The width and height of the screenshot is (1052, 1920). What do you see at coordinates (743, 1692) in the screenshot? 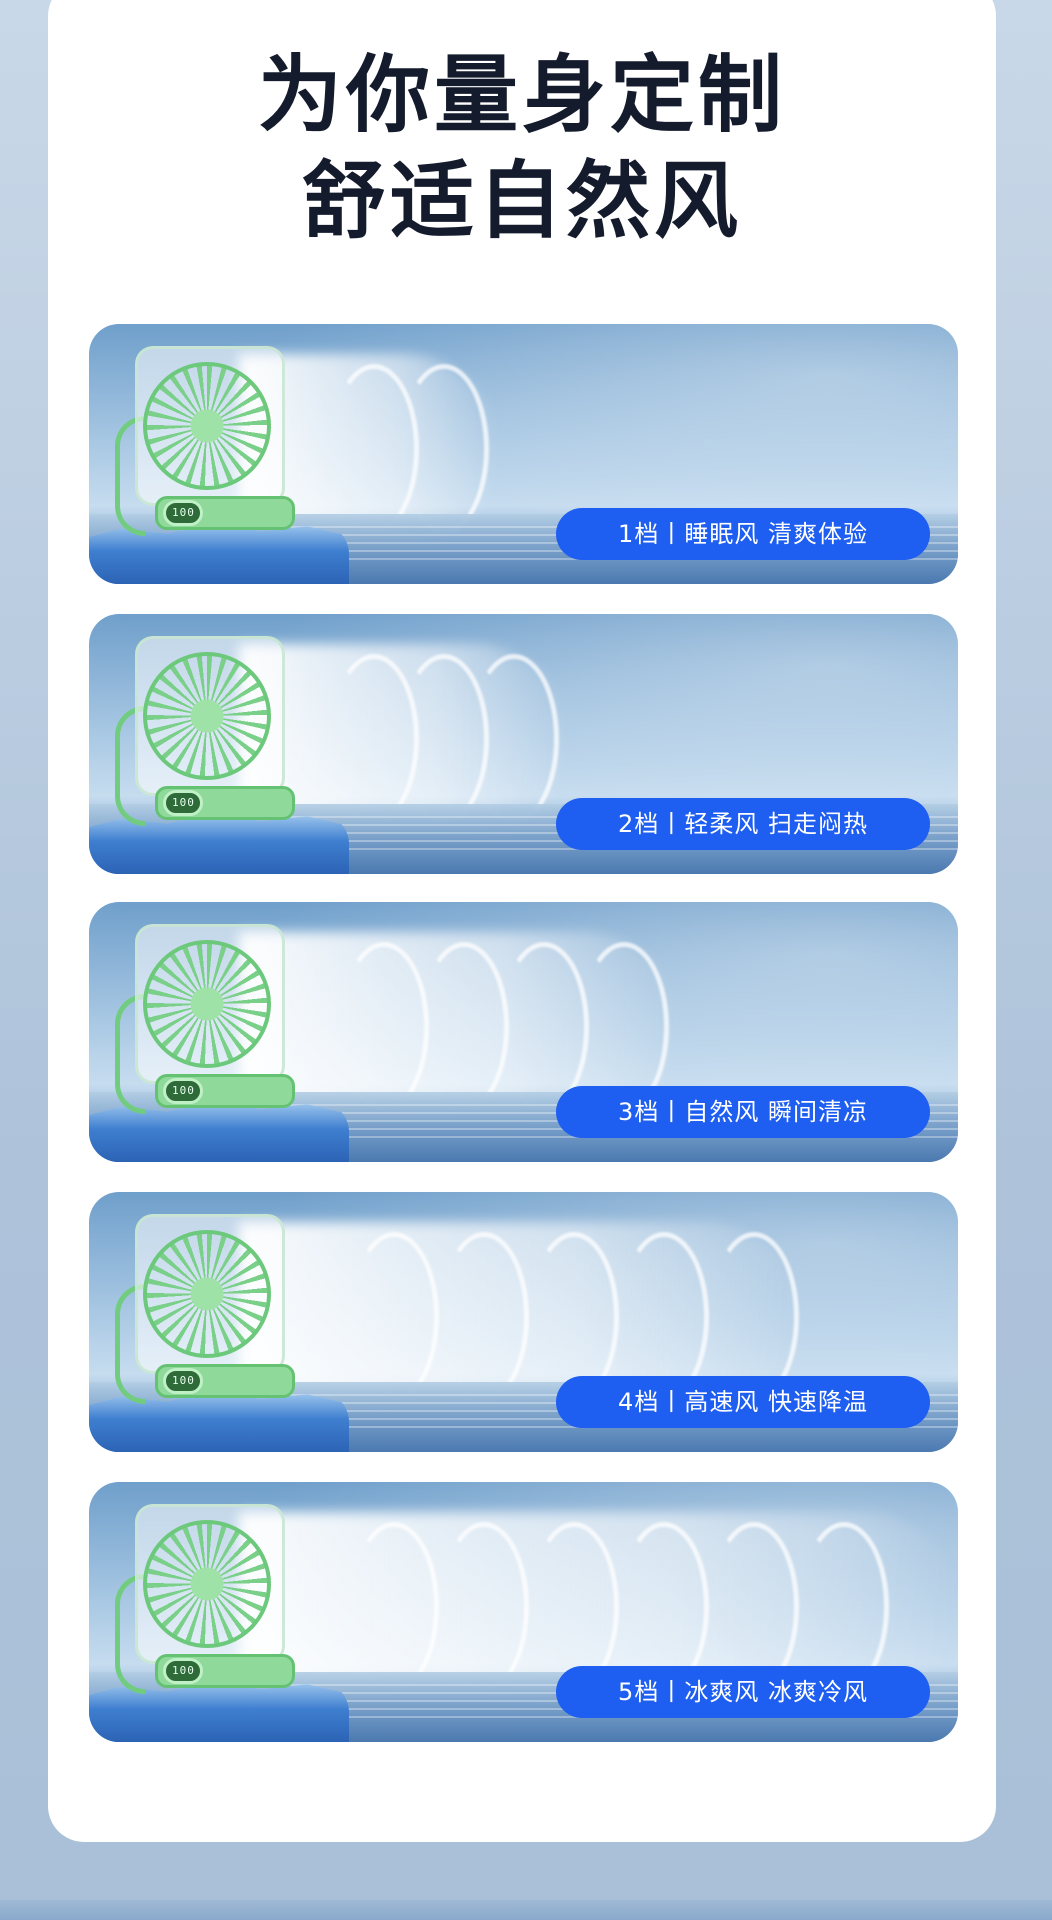
I see `mode-label-5: 5档丨冰爽风 冰爽冷风` at bounding box center [743, 1692].